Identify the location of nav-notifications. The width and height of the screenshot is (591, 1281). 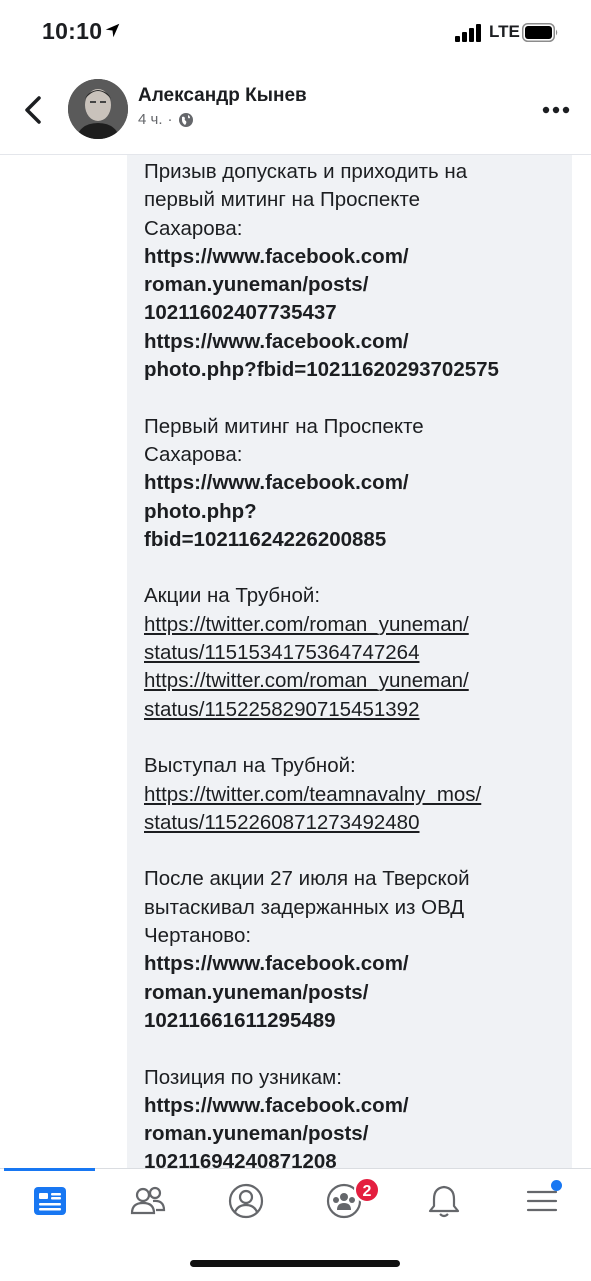
(444, 1201).